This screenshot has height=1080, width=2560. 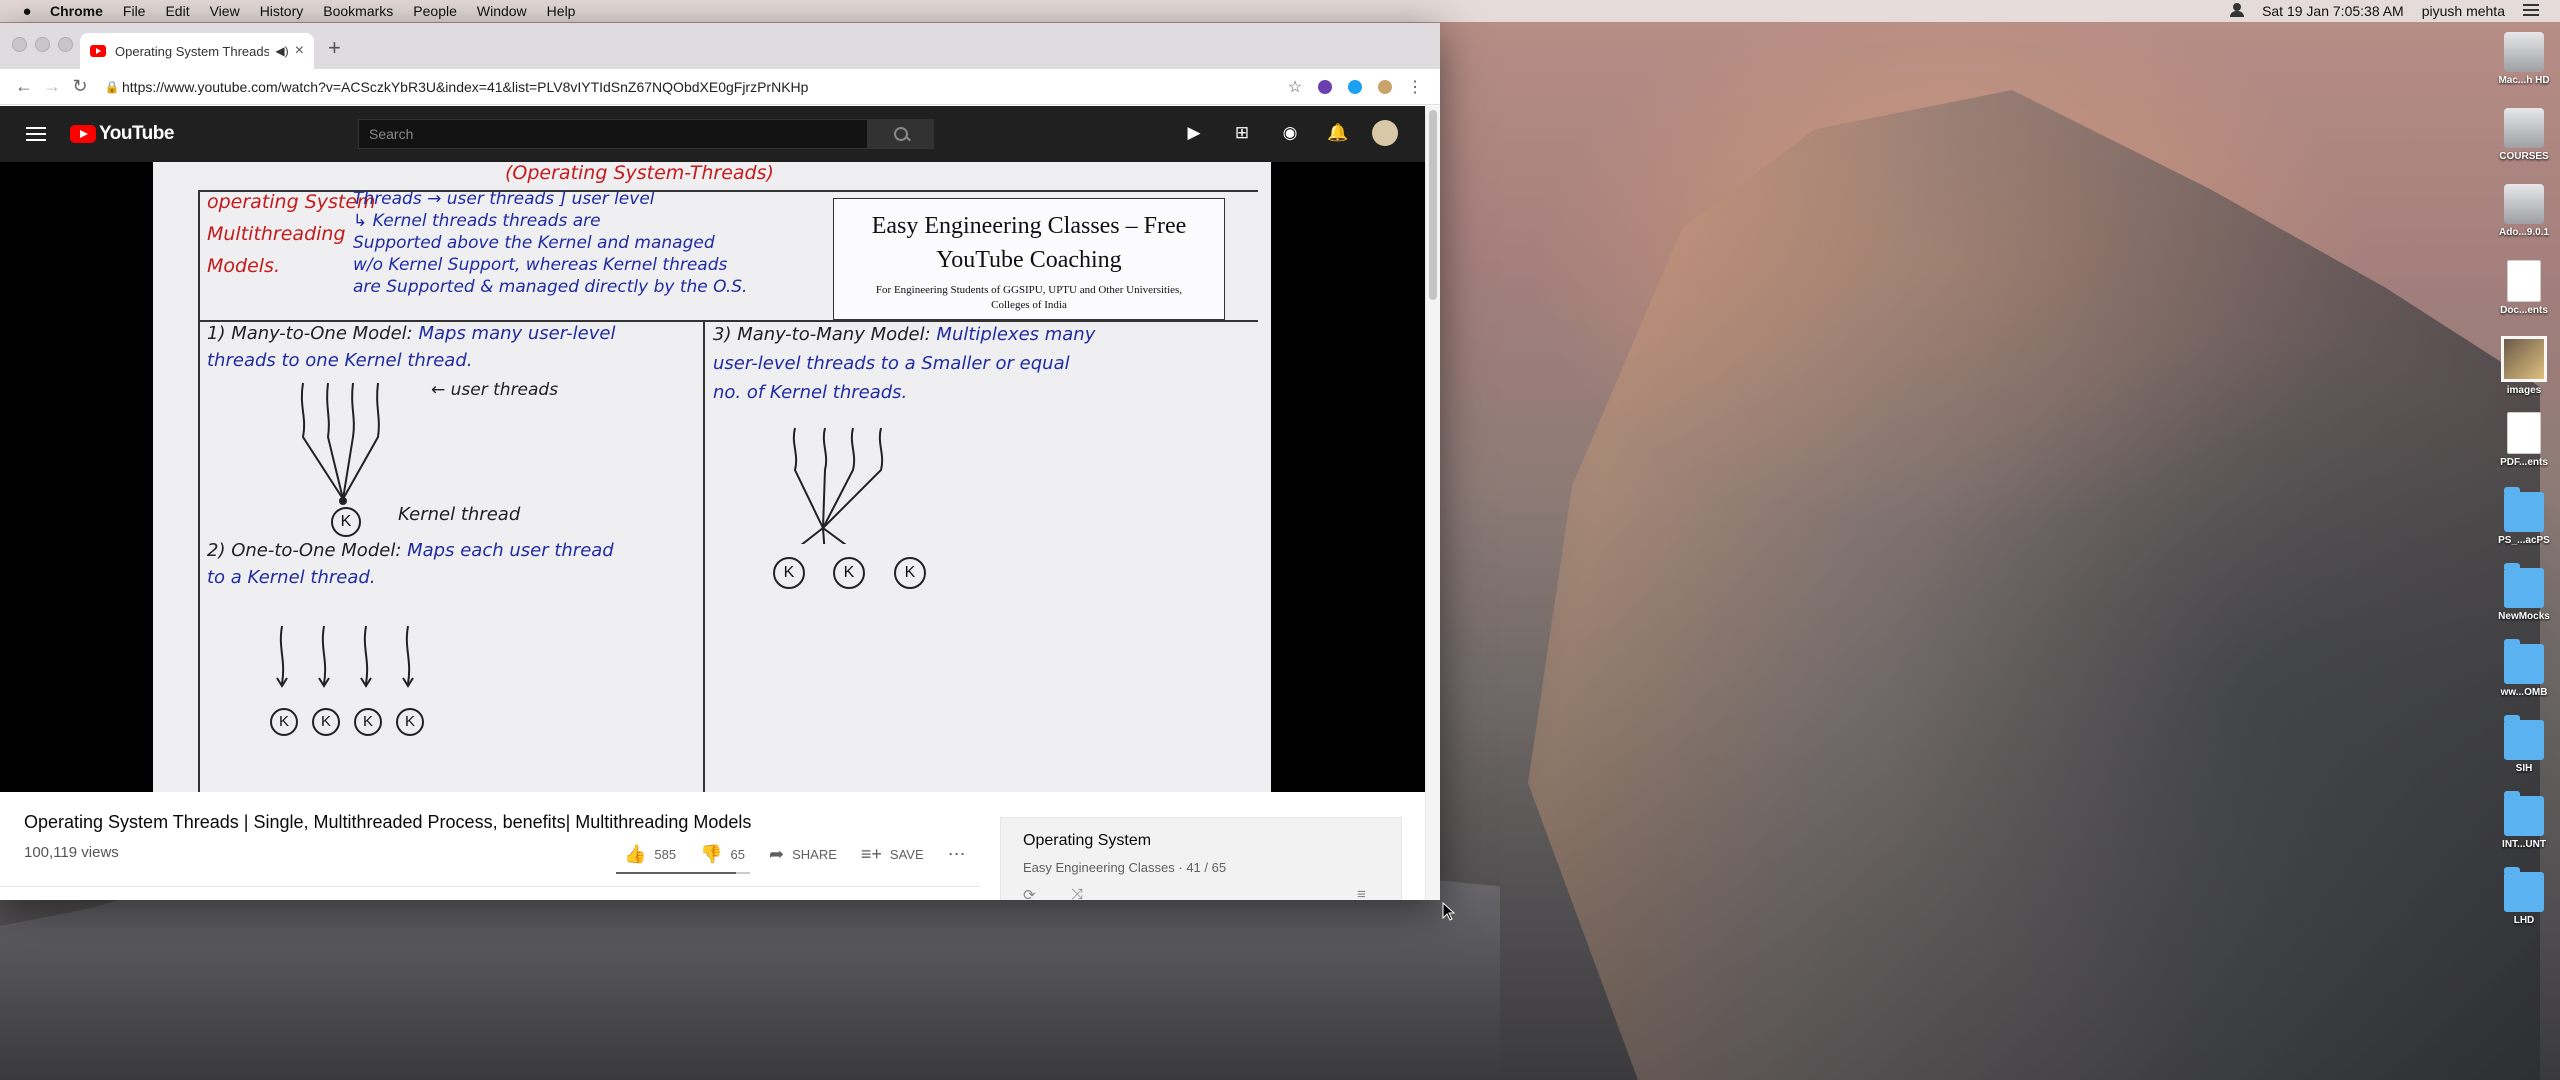 What do you see at coordinates (52, 86) in the screenshot?
I see `forward-icon: →` at bounding box center [52, 86].